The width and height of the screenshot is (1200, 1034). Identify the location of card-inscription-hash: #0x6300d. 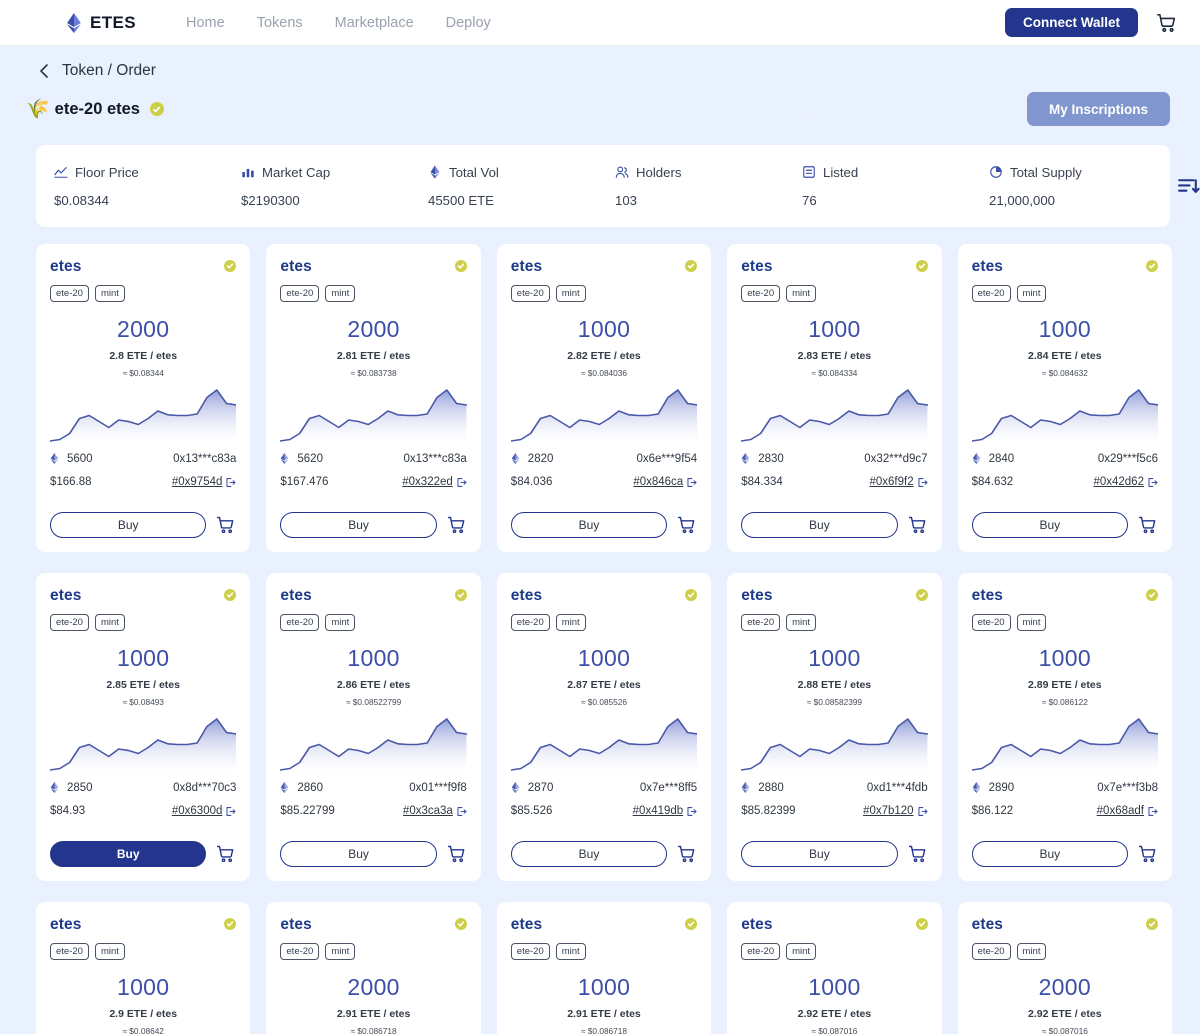
(197, 811).